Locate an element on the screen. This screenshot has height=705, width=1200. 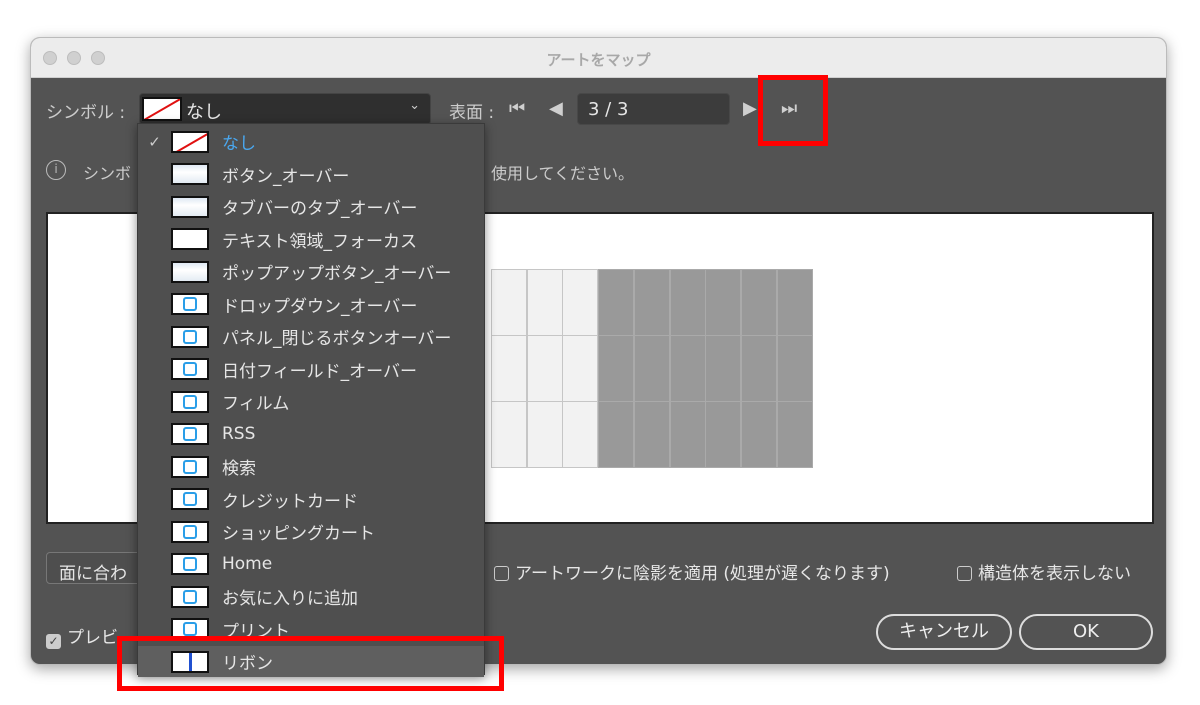
menu-item: 検索 is located at coordinates (311, 466).